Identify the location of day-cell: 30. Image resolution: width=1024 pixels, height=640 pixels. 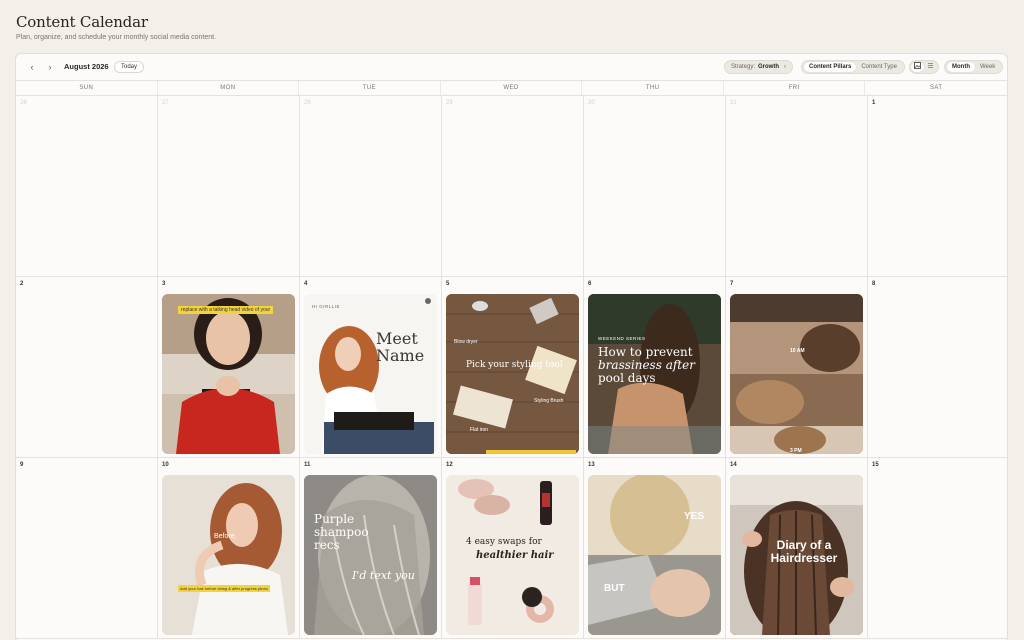
(655, 186).